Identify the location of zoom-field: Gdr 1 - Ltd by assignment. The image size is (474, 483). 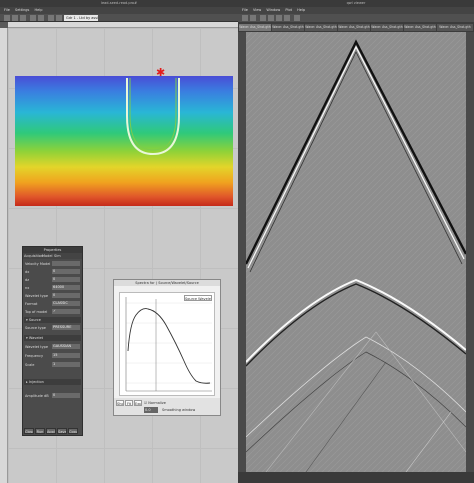
(81, 18).